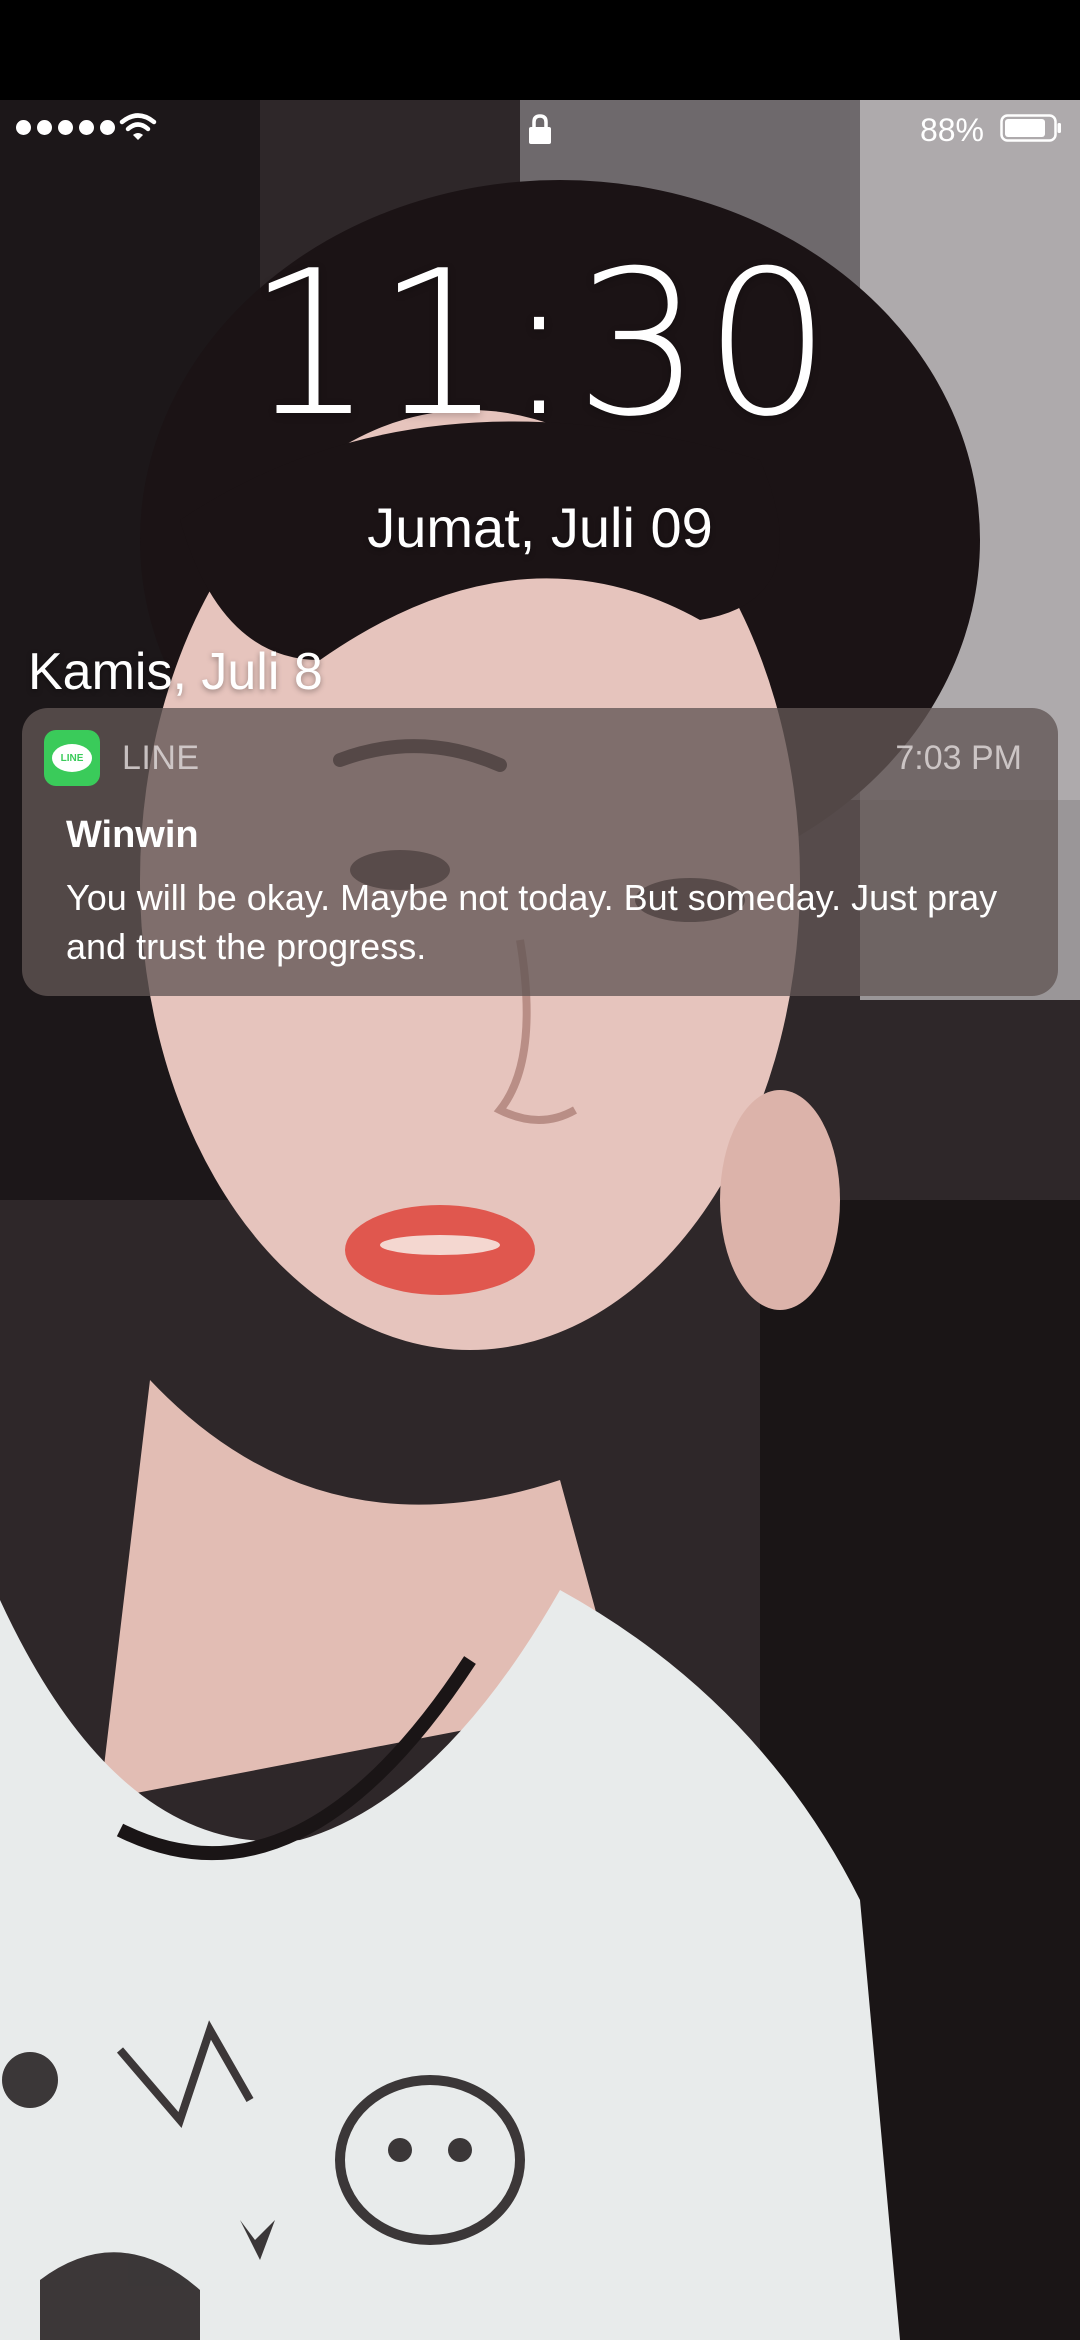 The image size is (1080, 2340). Describe the element at coordinates (540, 527) in the screenshot. I see `lock-screen-date: Jumat, Juli 09` at that location.